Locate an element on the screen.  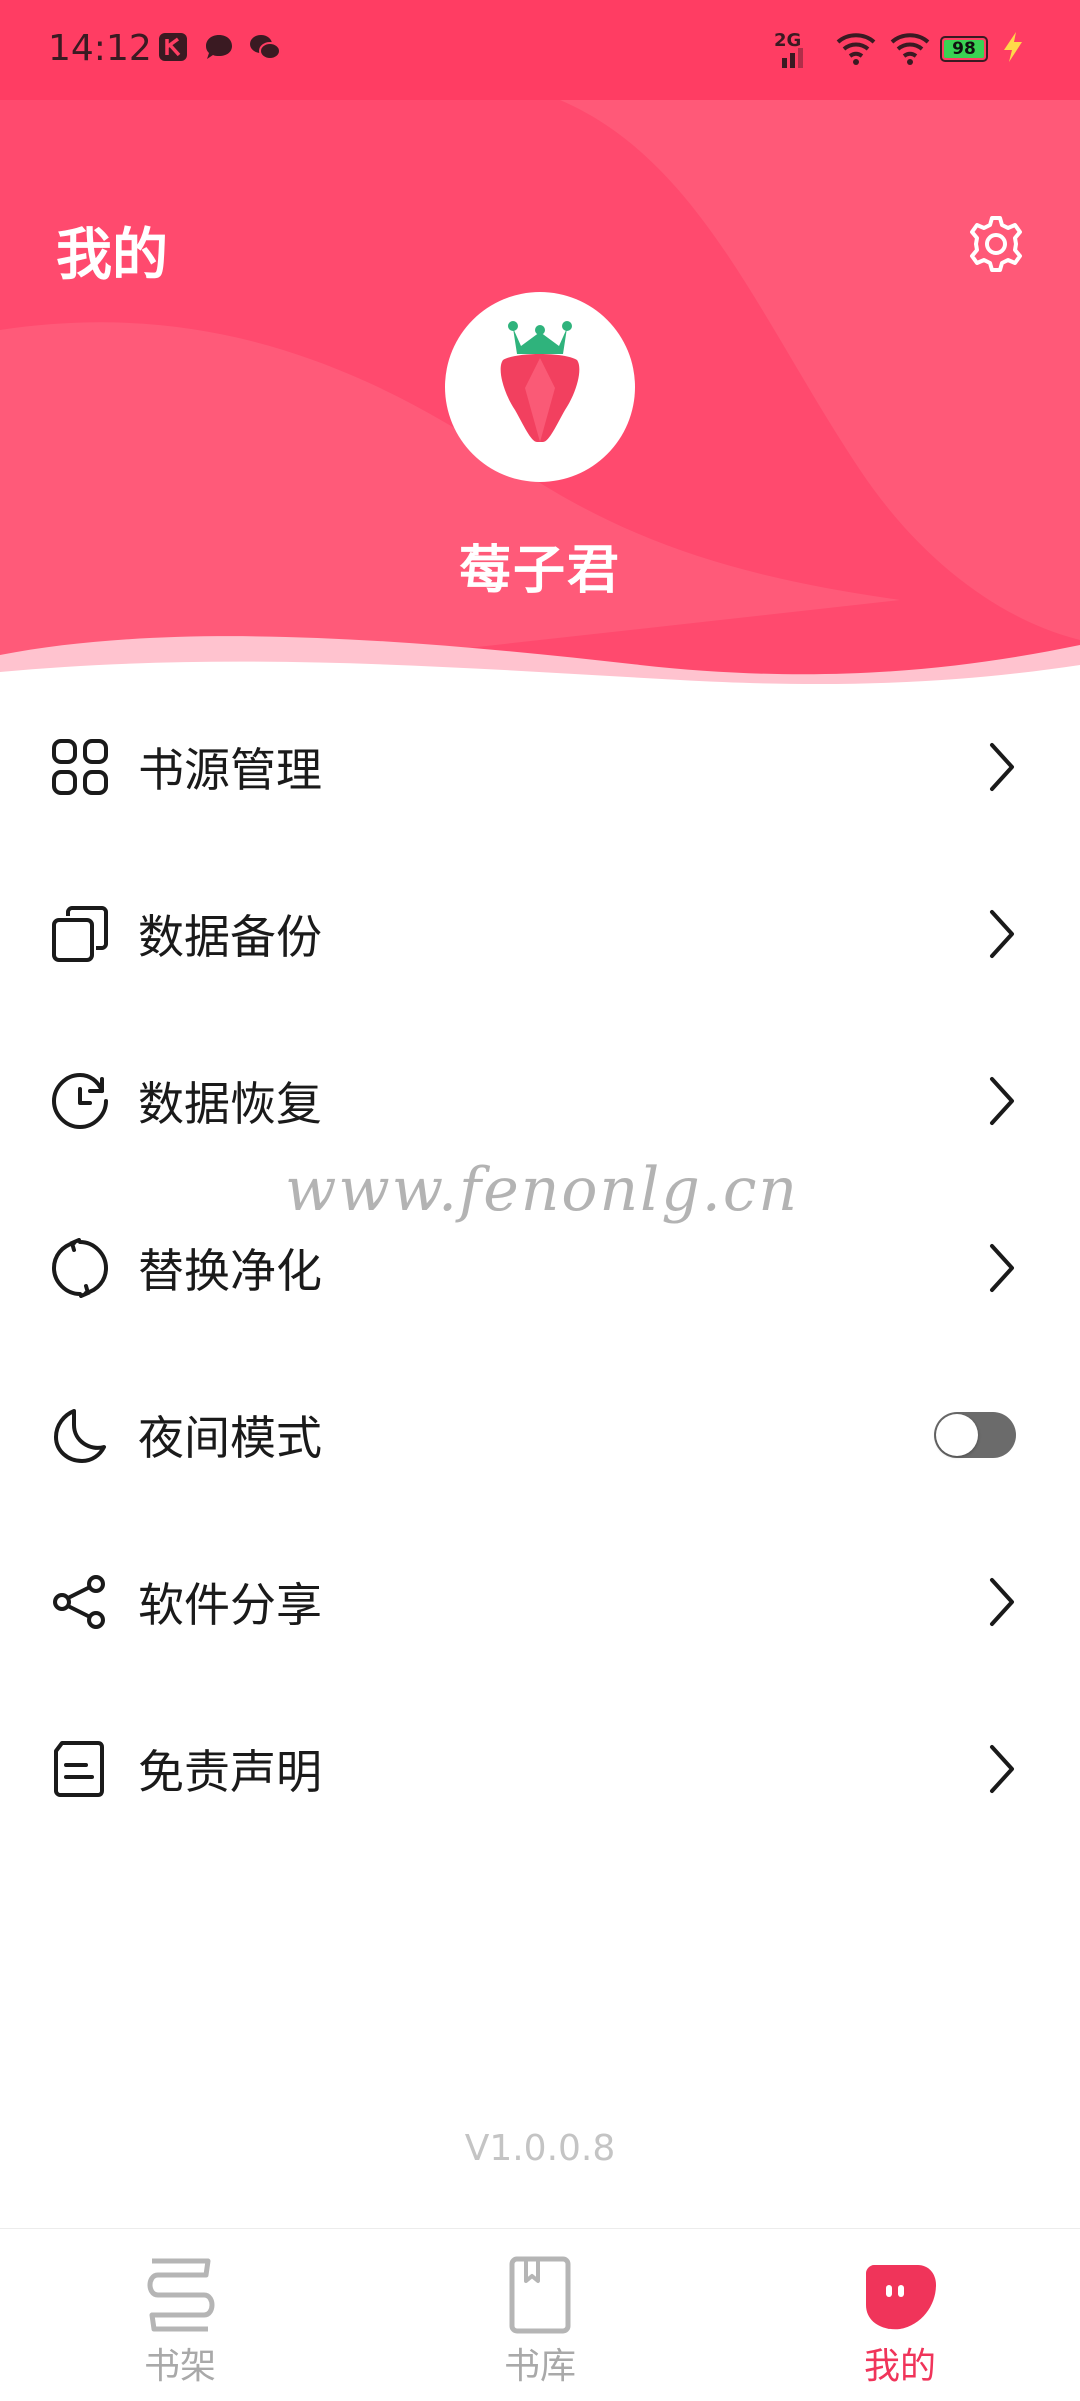
battery-icon: 98 is located at coordinates (964, 49).